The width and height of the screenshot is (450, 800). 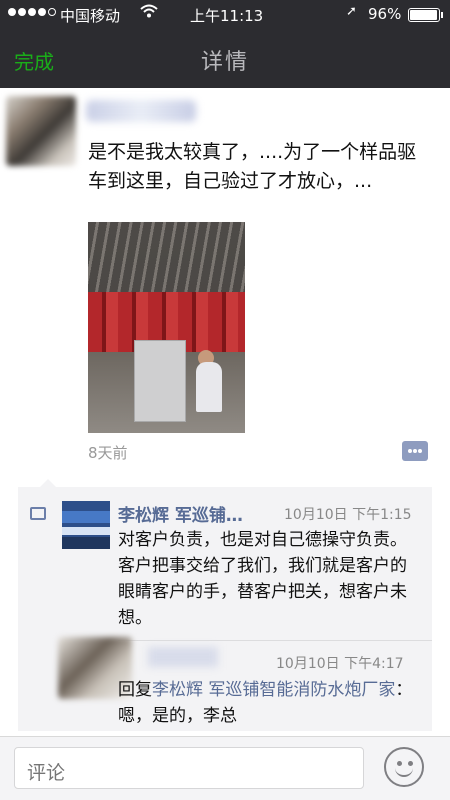 I want to click on battery-icon, so click(x=425, y=15).